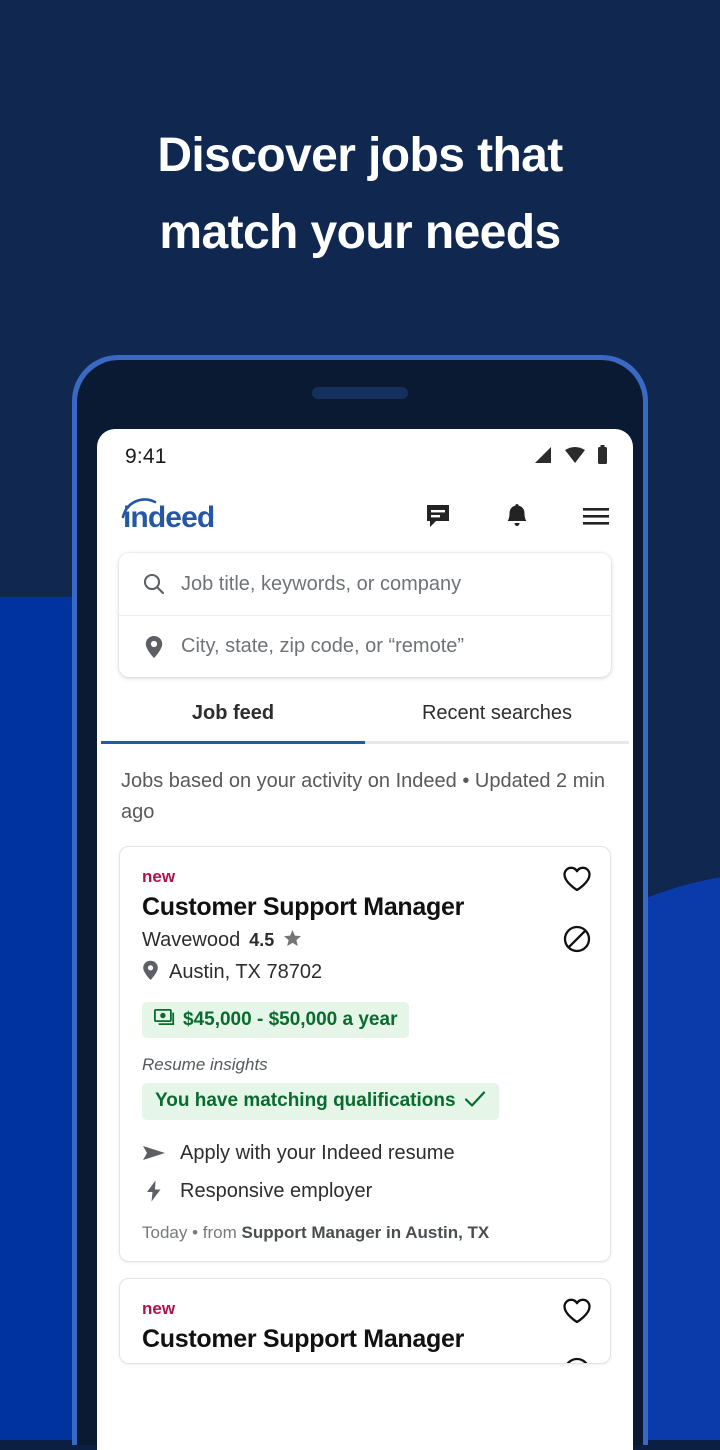  Describe the element at coordinates (475, 1101) in the screenshot. I see `checkmark-icon` at that location.